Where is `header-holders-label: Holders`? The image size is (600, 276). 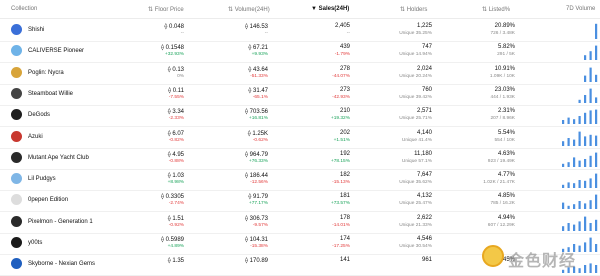 header-holders-label: Holders is located at coordinates (417, 10).